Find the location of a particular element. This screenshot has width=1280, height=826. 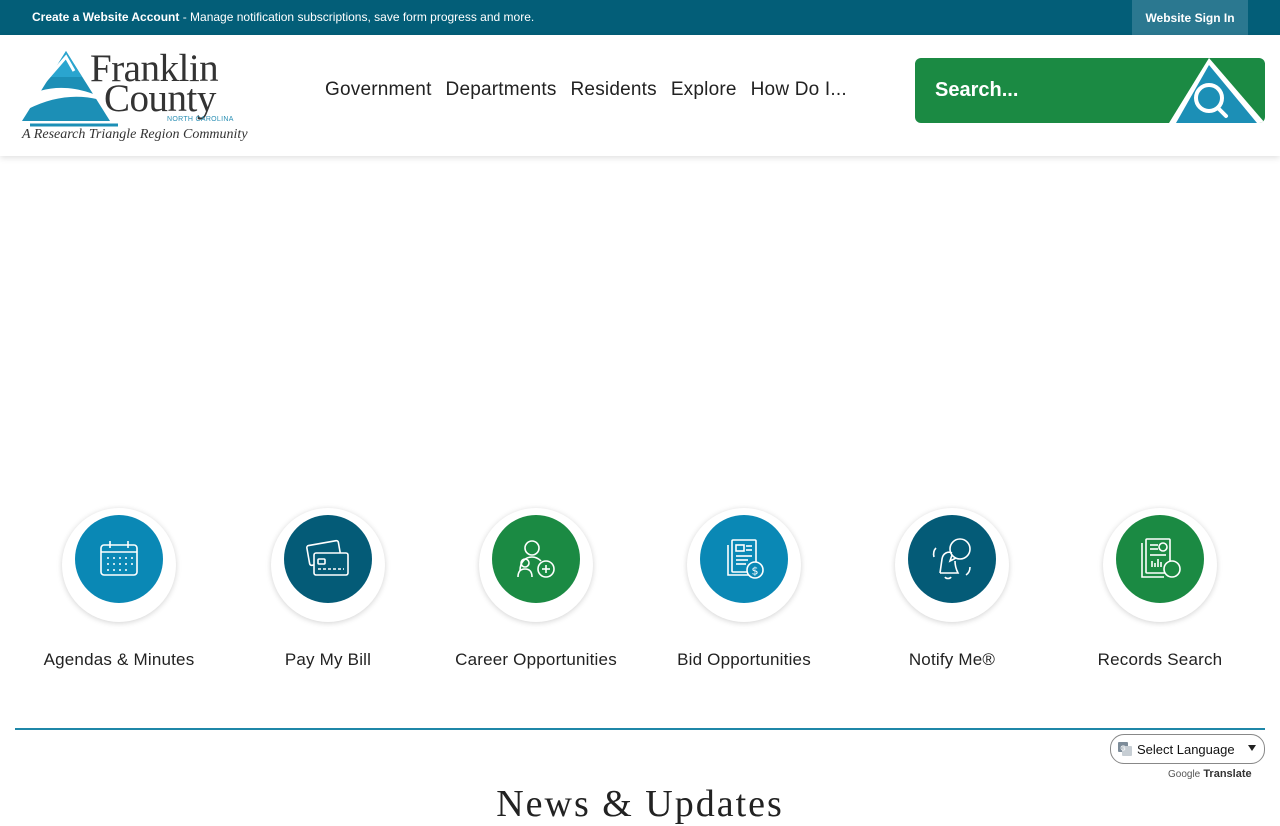

quick-link-bid-opportunities: $ Bid Opportunities is located at coordinates (744, 592).